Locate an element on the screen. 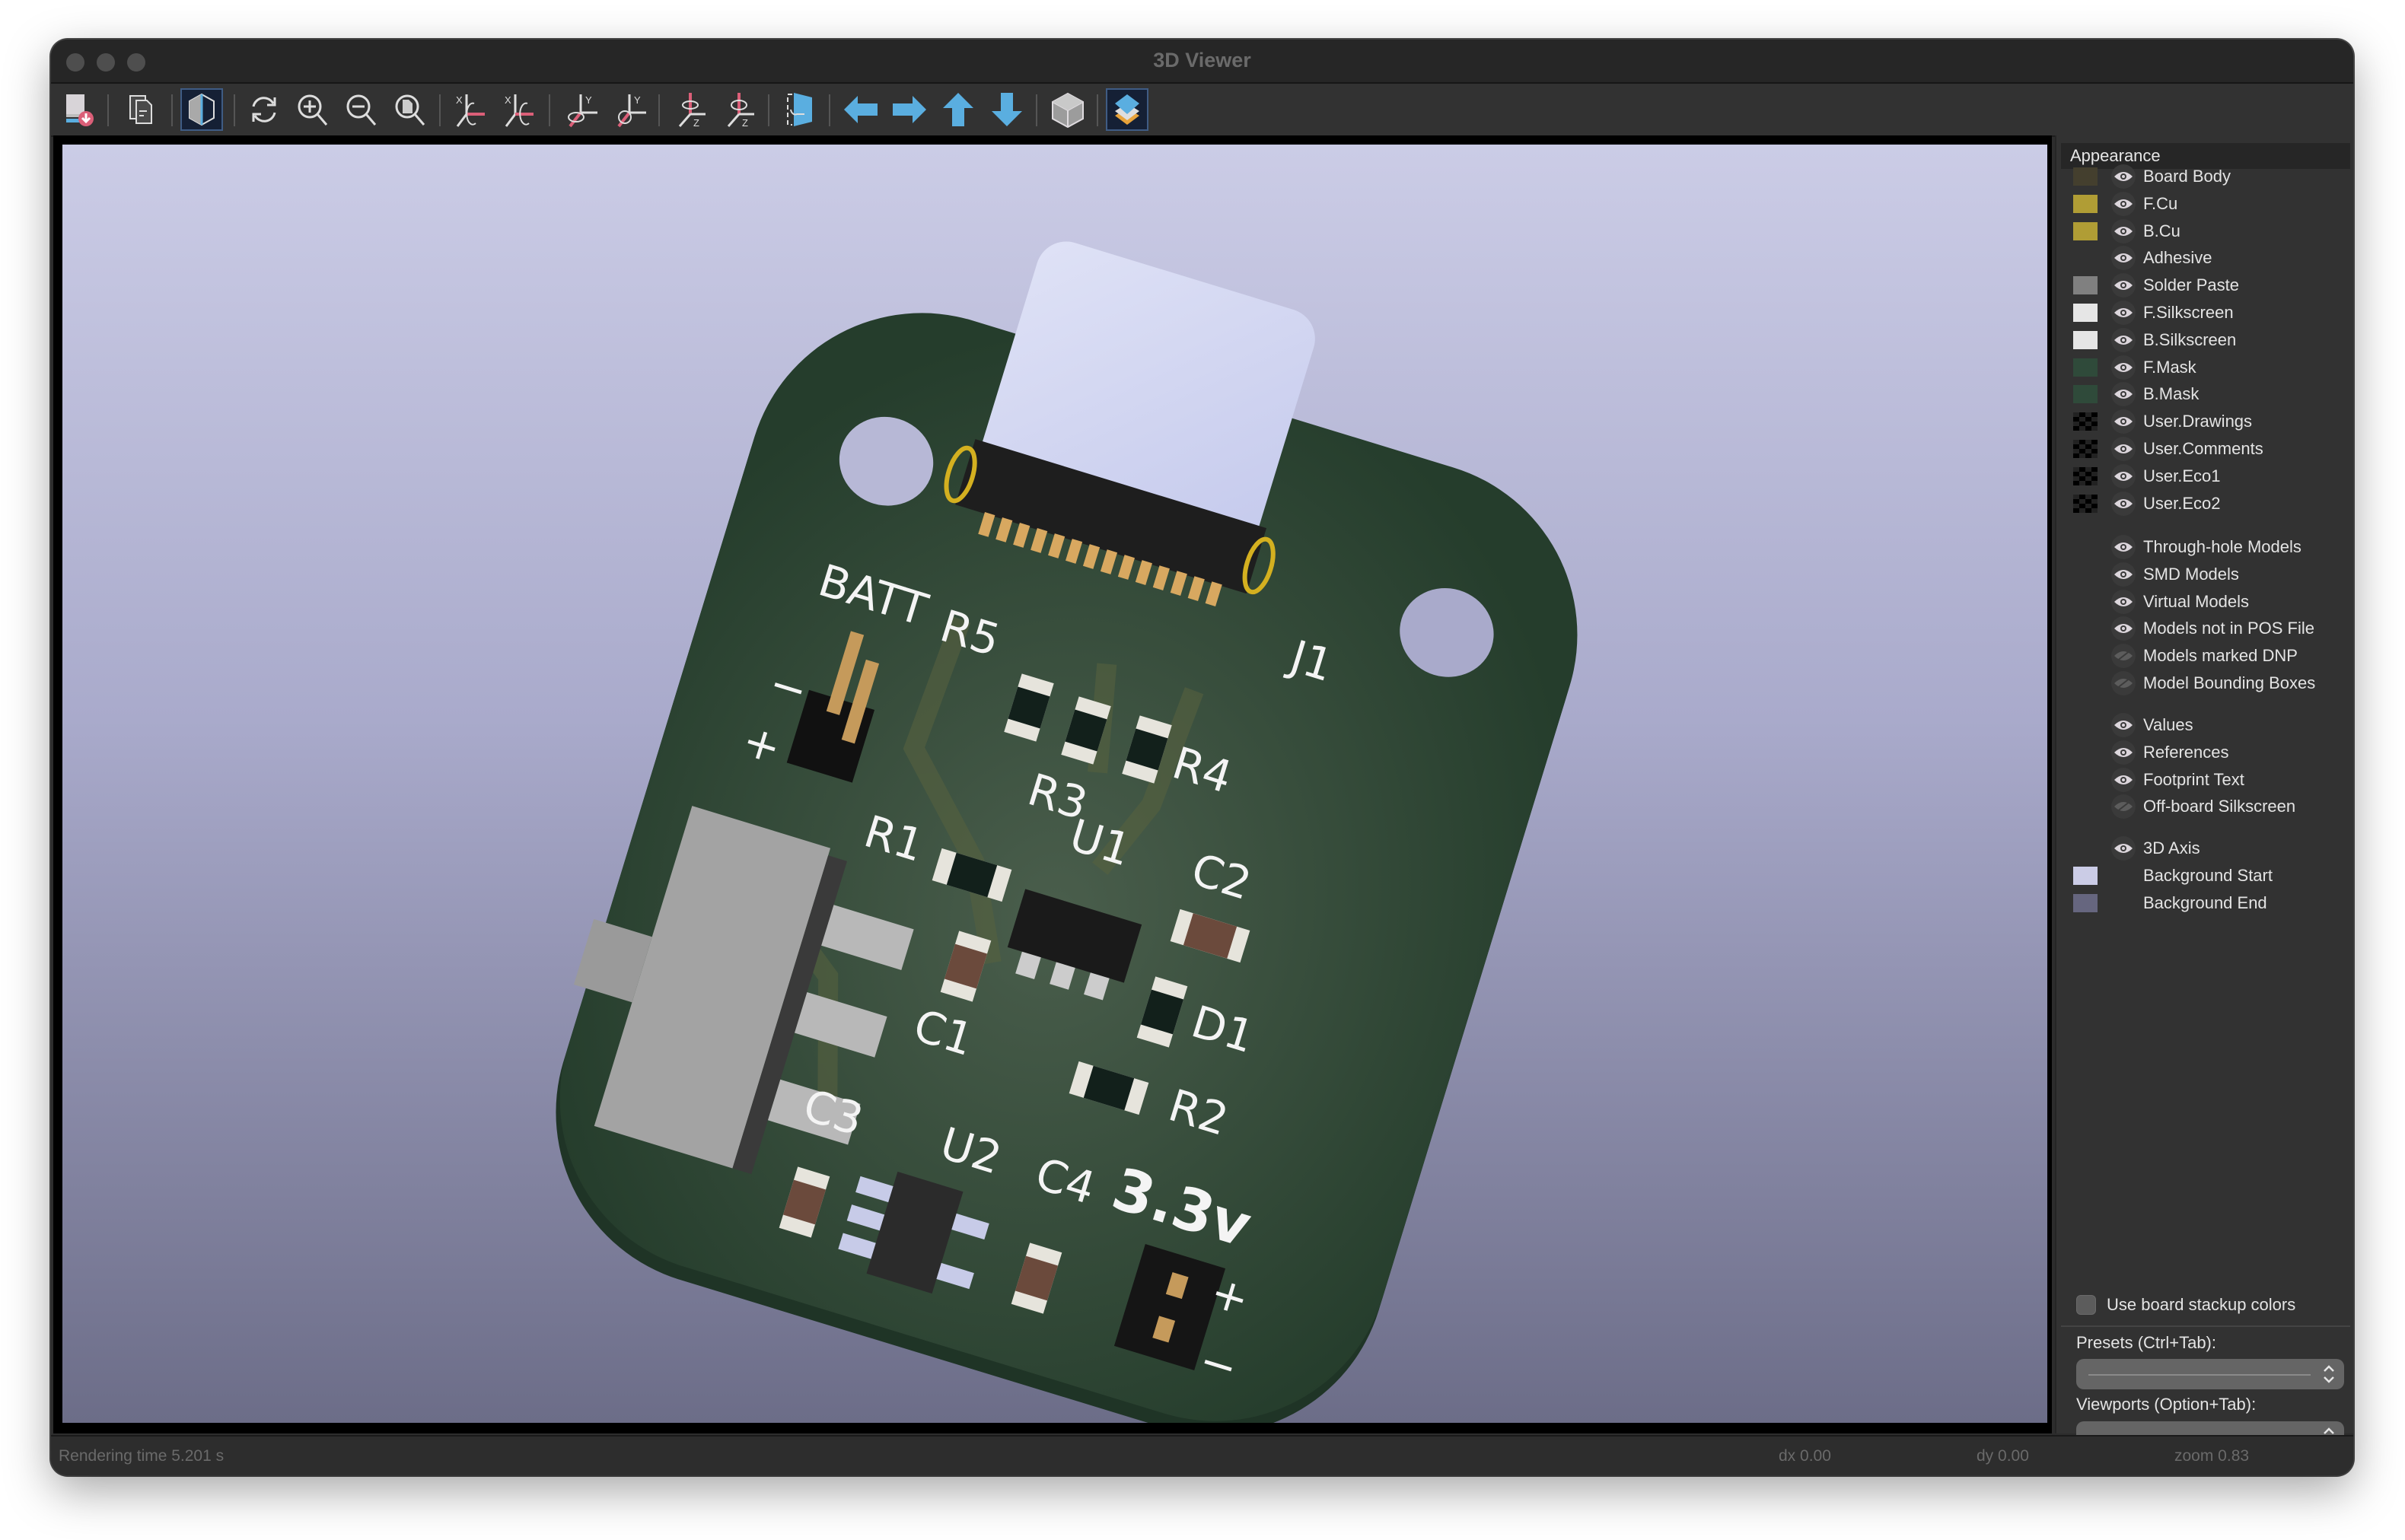  export-image-button is located at coordinates (78, 109).